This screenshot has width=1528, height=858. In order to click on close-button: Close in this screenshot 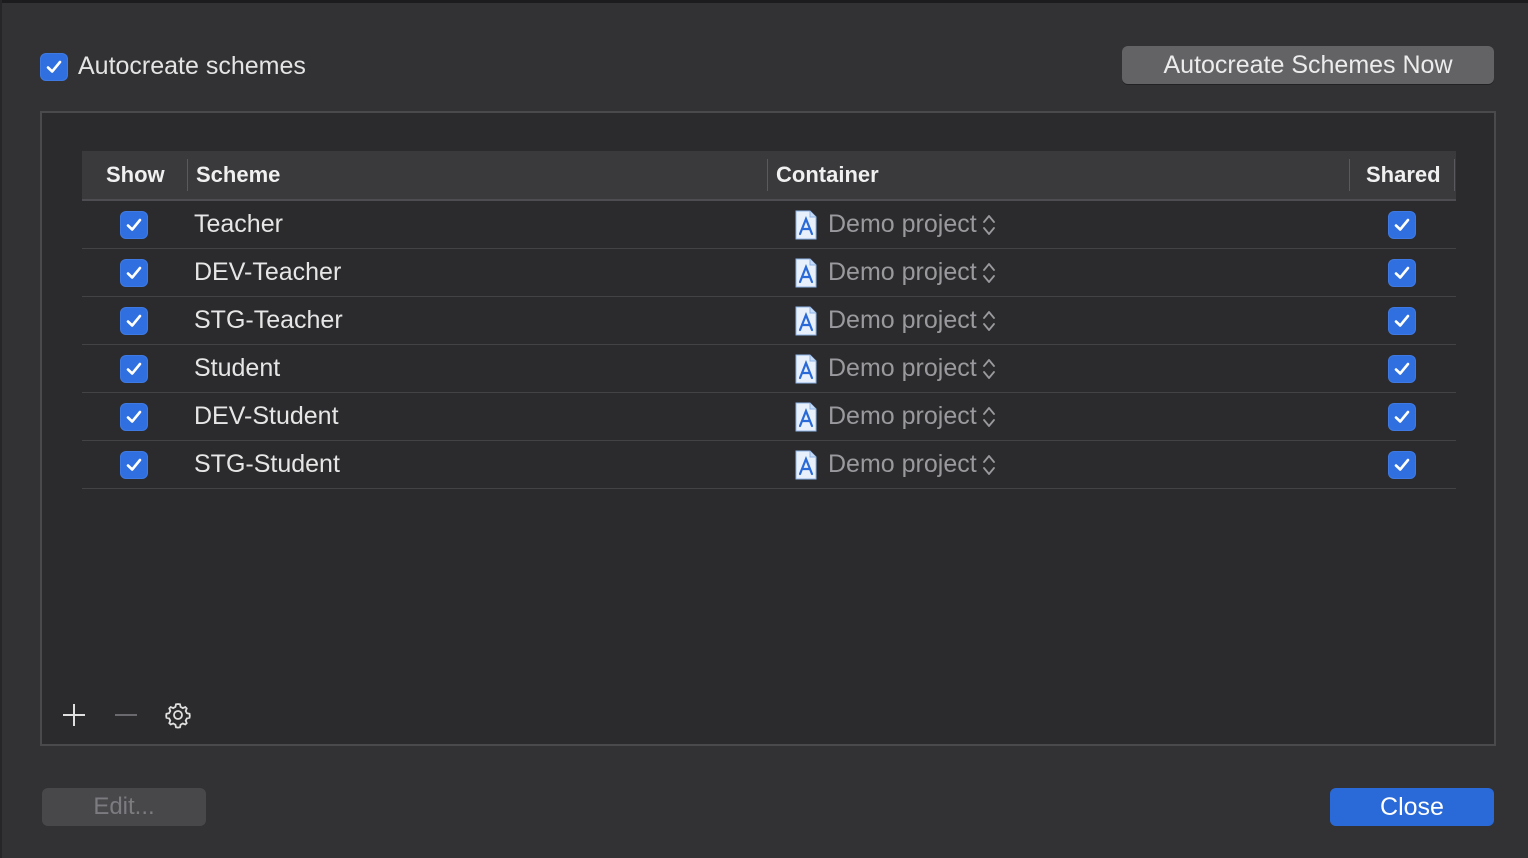, I will do `click(1412, 807)`.